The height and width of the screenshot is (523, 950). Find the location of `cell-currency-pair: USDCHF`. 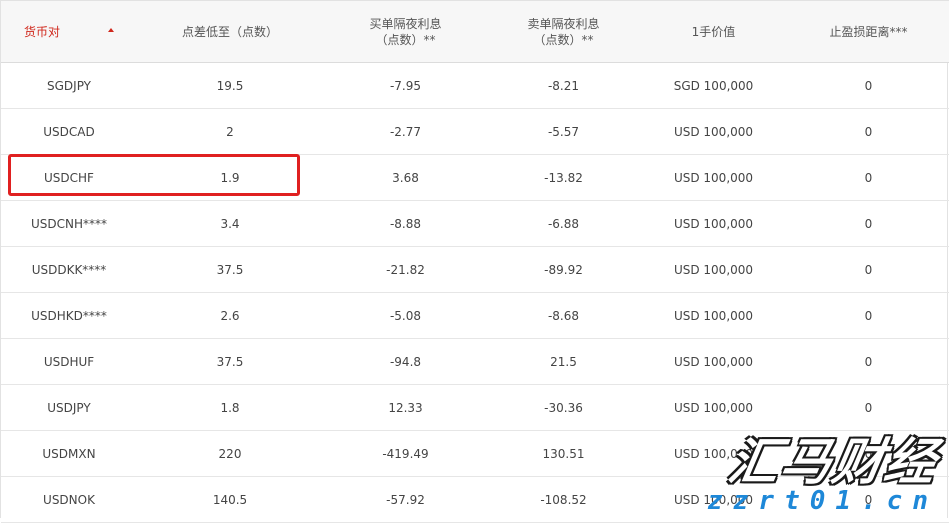

cell-currency-pair: USDCHF is located at coordinates (69, 177).